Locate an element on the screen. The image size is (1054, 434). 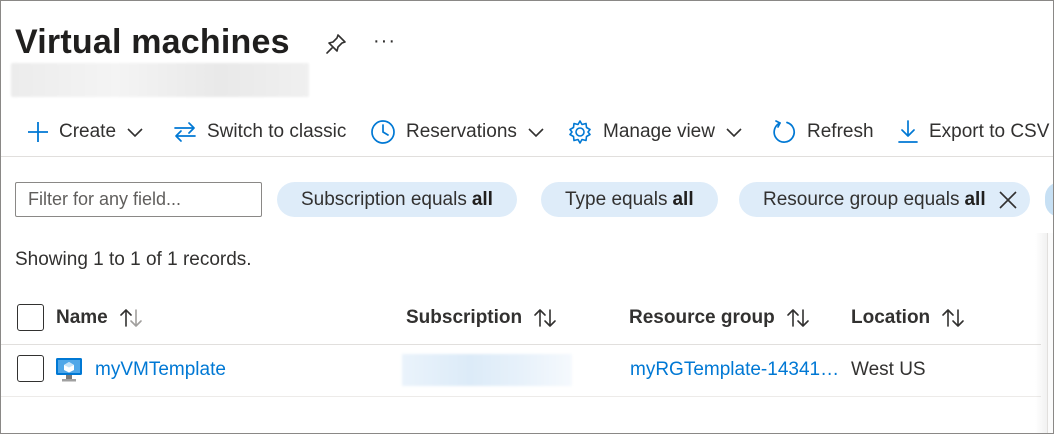
more-options-icon: ··· is located at coordinates (385, 44).